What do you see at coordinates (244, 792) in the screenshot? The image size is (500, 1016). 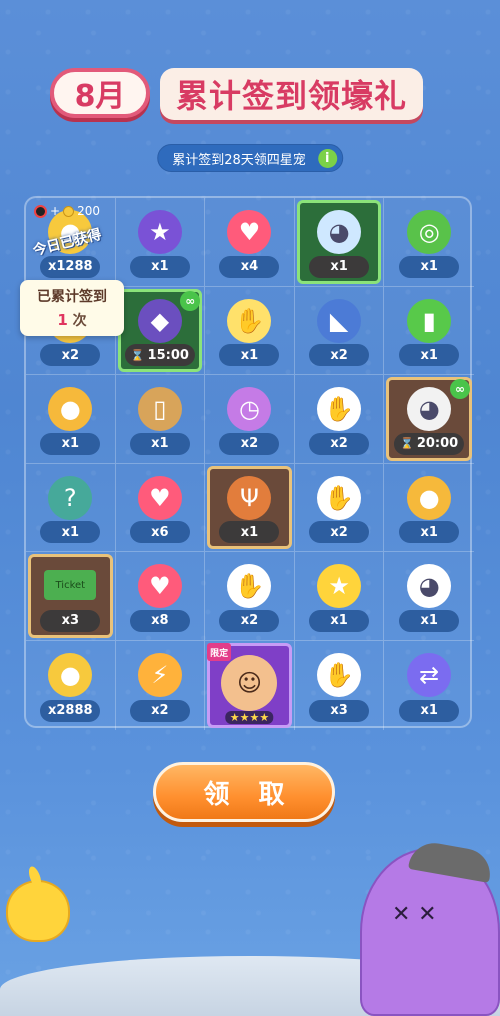 I see `claim-button: 领 取` at bounding box center [244, 792].